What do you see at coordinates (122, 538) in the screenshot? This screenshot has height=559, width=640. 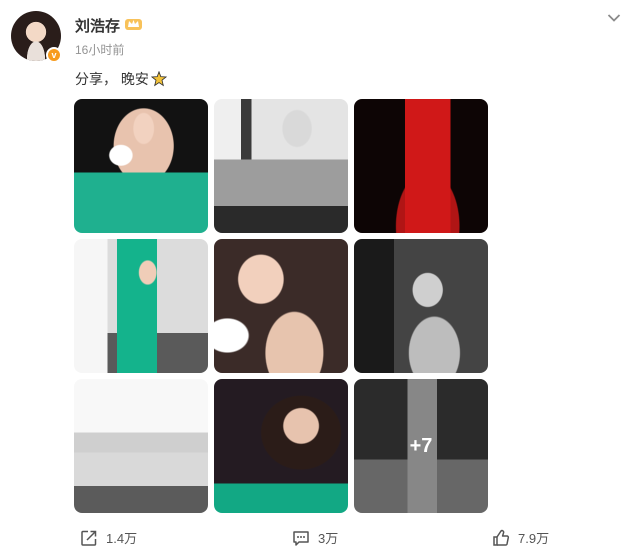 I see `share-count: 1.4万` at bounding box center [122, 538].